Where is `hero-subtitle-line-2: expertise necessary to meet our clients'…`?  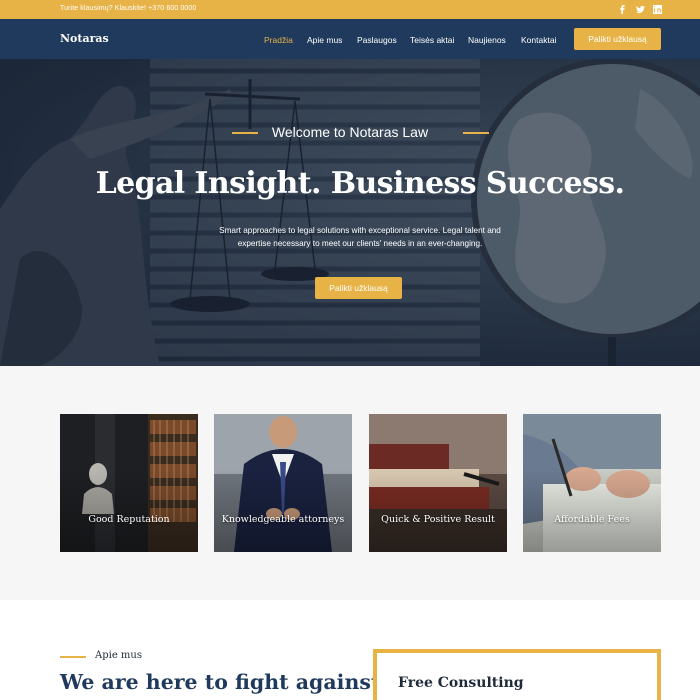
hero-subtitle-line-2: expertise necessary to meet our clients'… is located at coordinates (360, 243).